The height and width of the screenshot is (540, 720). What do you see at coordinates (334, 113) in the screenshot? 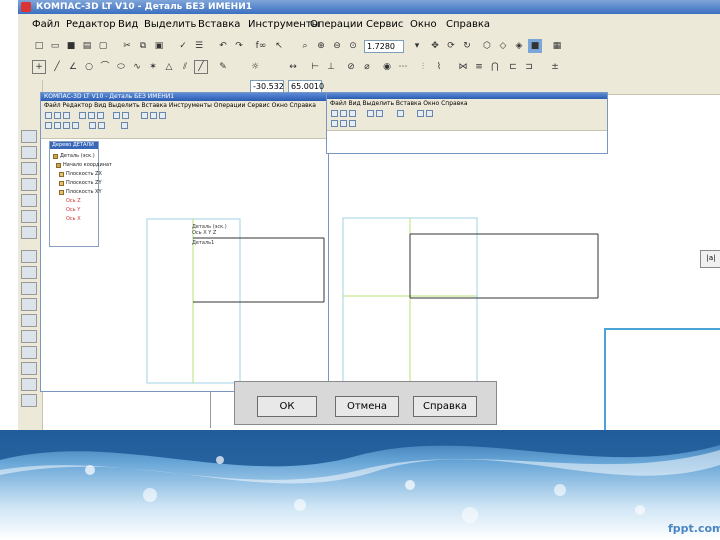
I see `sub-r-tb-1-icon` at bounding box center [334, 113].